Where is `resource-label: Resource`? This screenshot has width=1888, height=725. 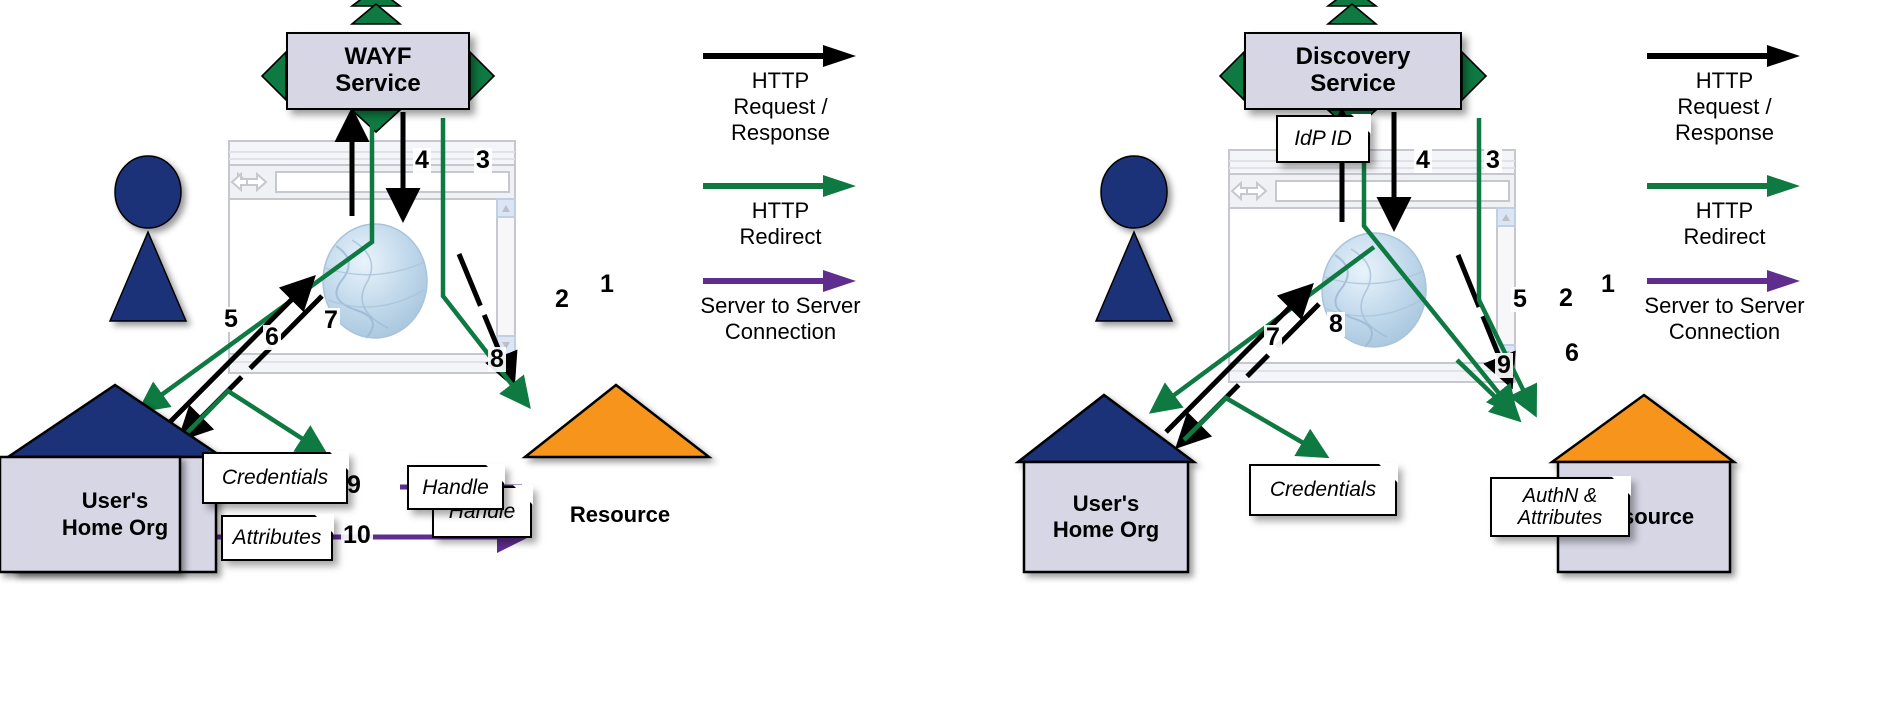
resource-label: Resource is located at coordinates (620, 514).